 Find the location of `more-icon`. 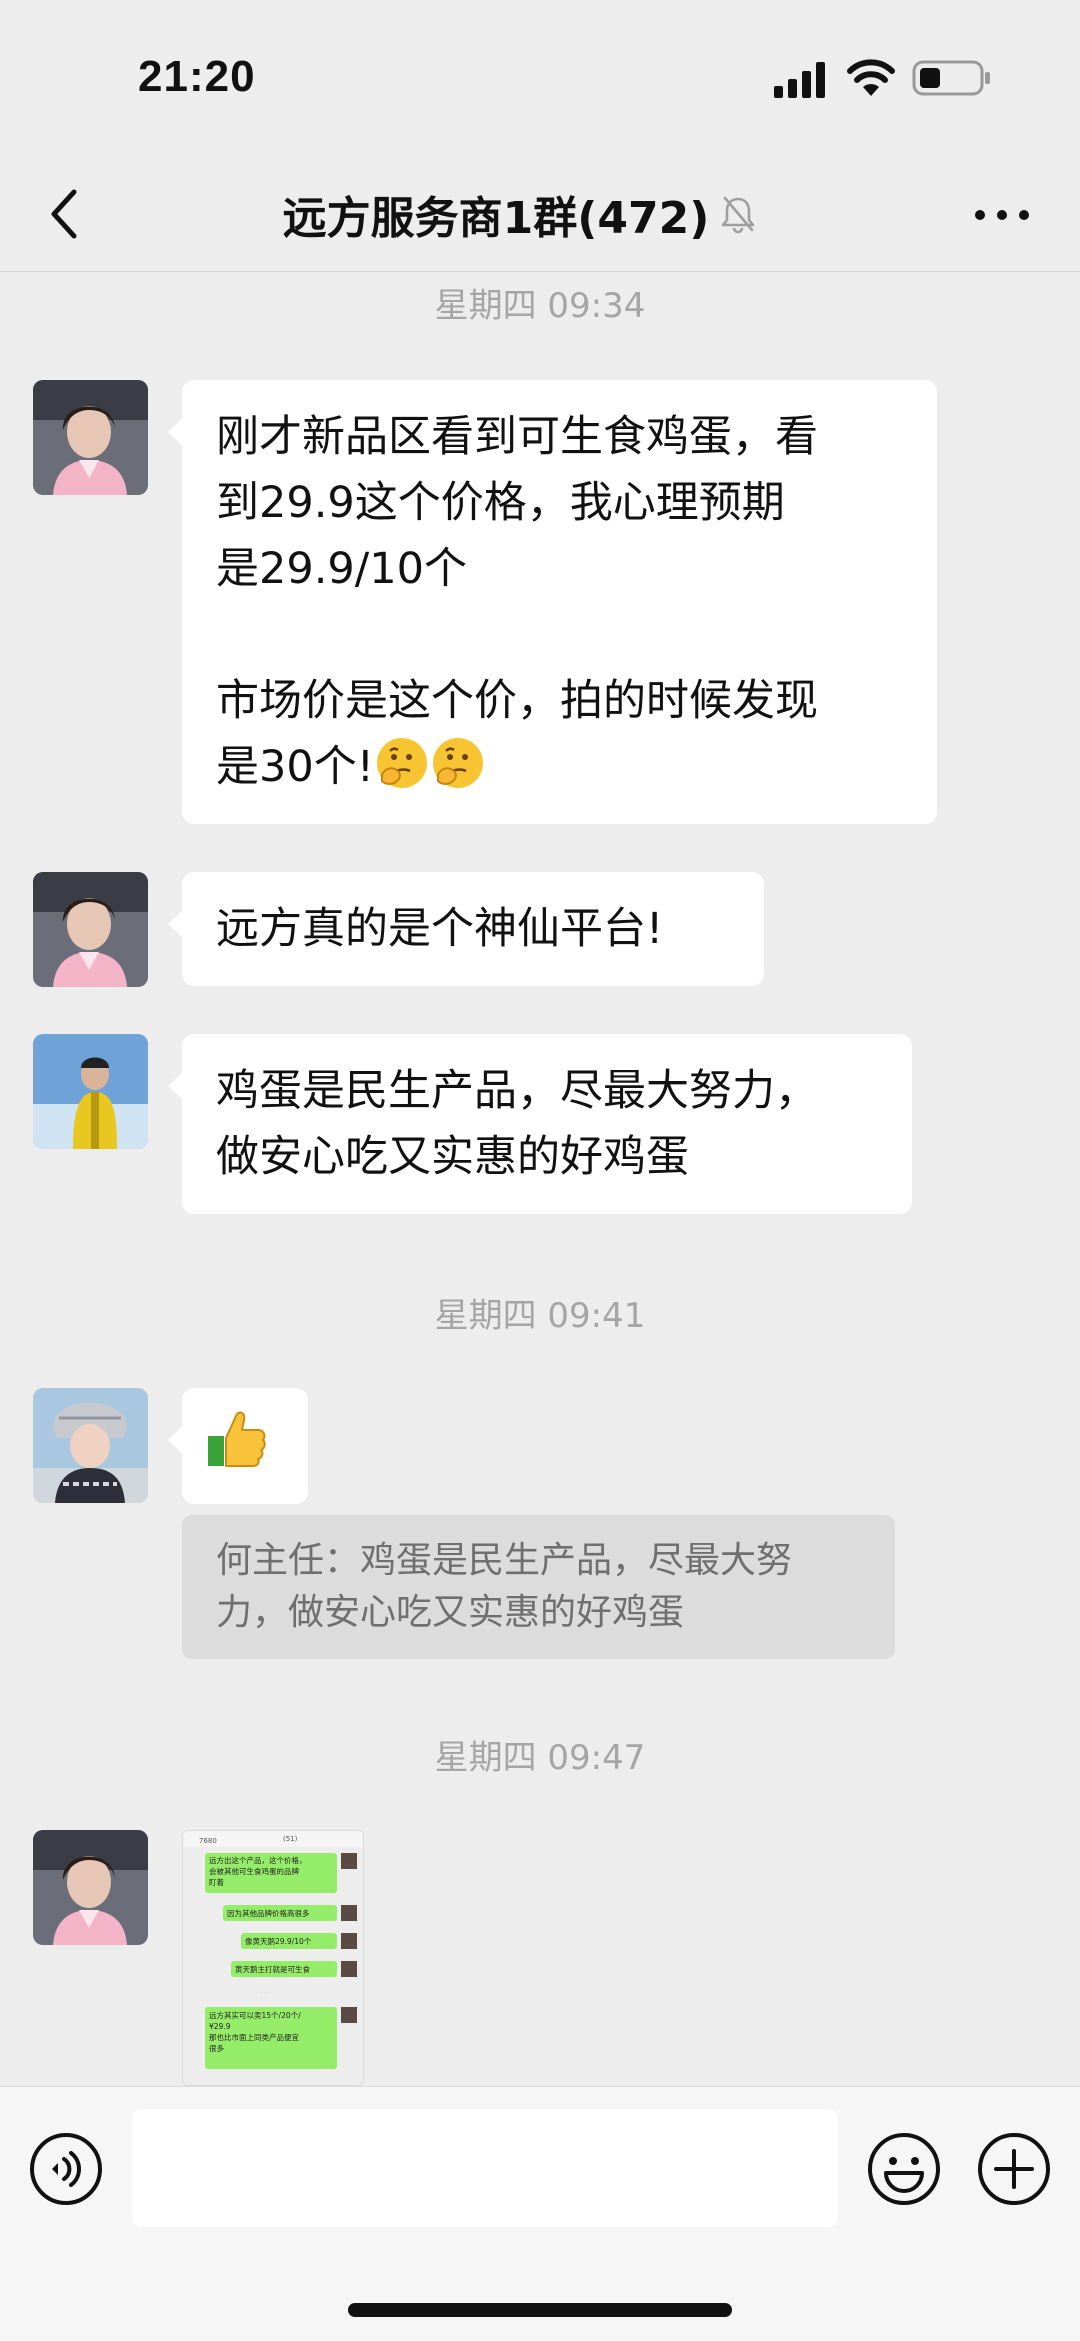

more-icon is located at coordinates (1002, 215).